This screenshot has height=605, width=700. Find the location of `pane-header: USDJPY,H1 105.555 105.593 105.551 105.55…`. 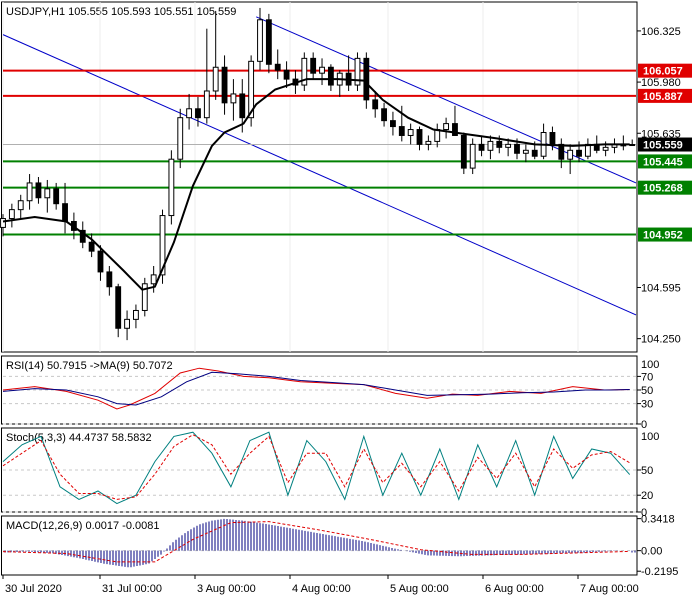

pane-header: USDJPY,H1 105.555 105.593 105.551 105.55… is located at coordinates (121, 12).